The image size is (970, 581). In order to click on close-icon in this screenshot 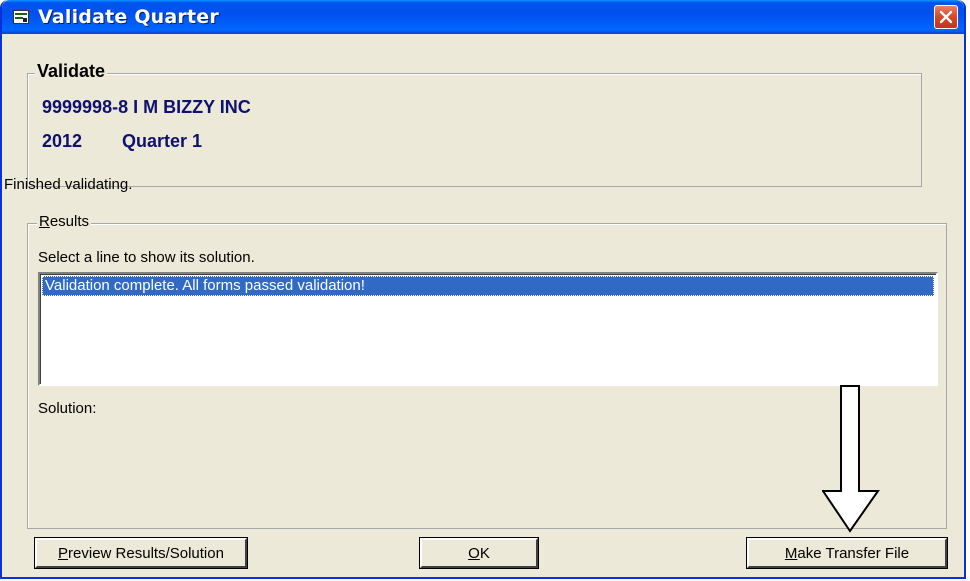, I will do `click(946, 17)`.